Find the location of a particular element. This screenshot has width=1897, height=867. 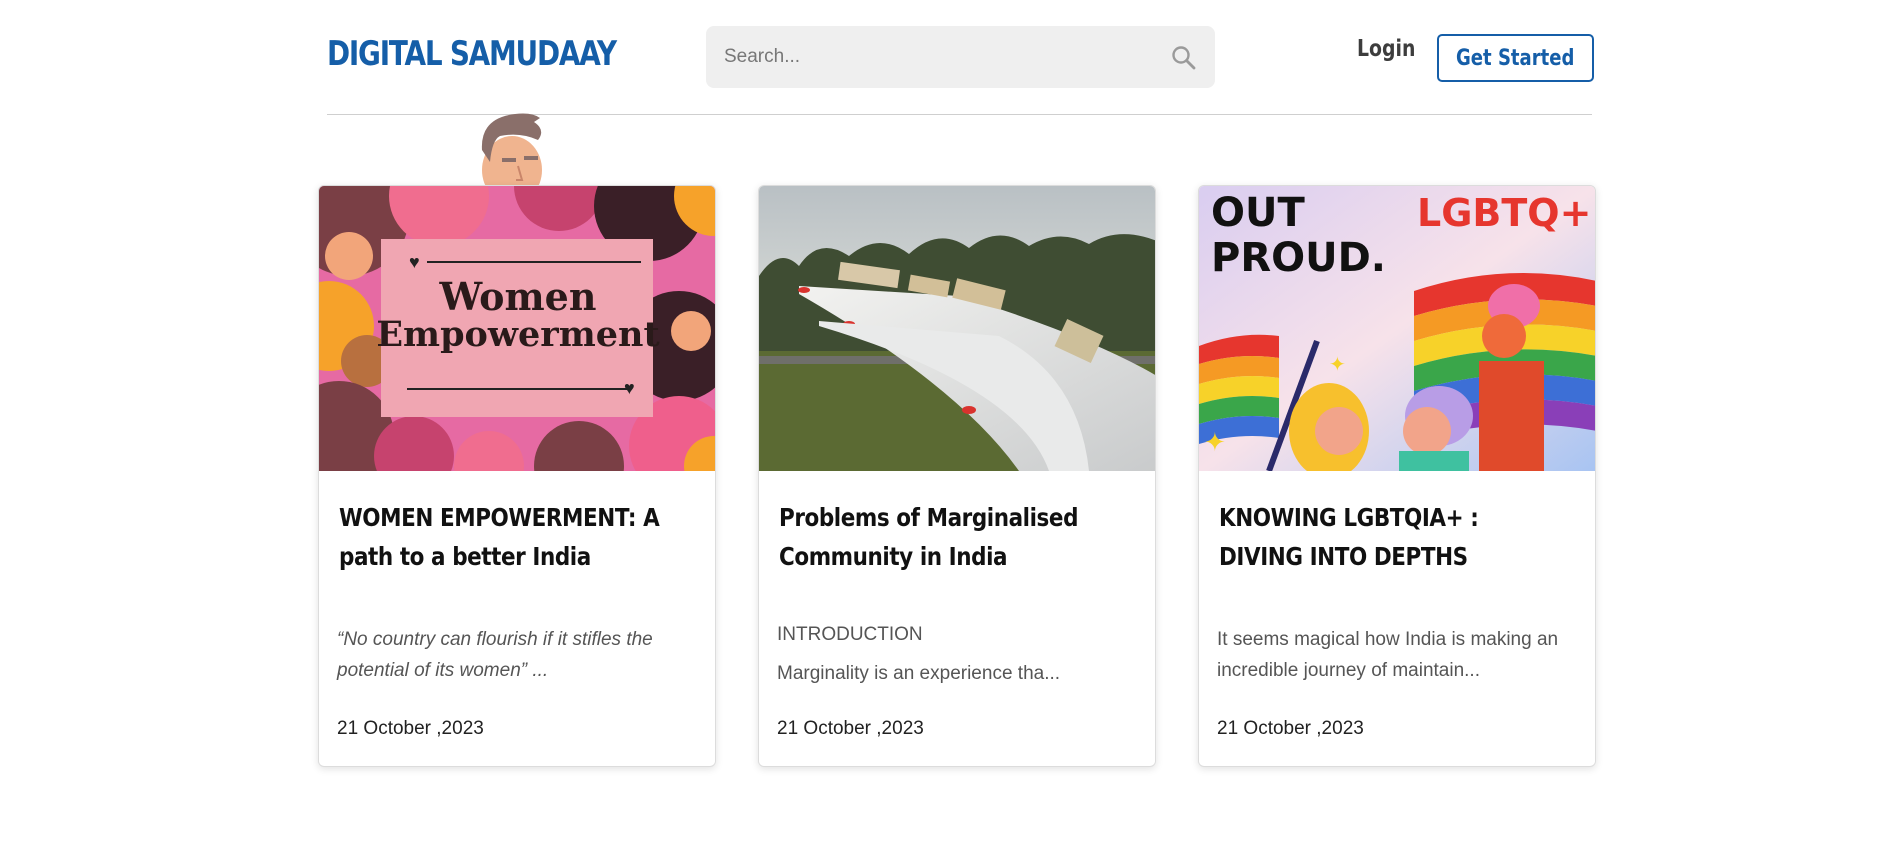

airplane-wing-photo is located at coordinates (957, 328).